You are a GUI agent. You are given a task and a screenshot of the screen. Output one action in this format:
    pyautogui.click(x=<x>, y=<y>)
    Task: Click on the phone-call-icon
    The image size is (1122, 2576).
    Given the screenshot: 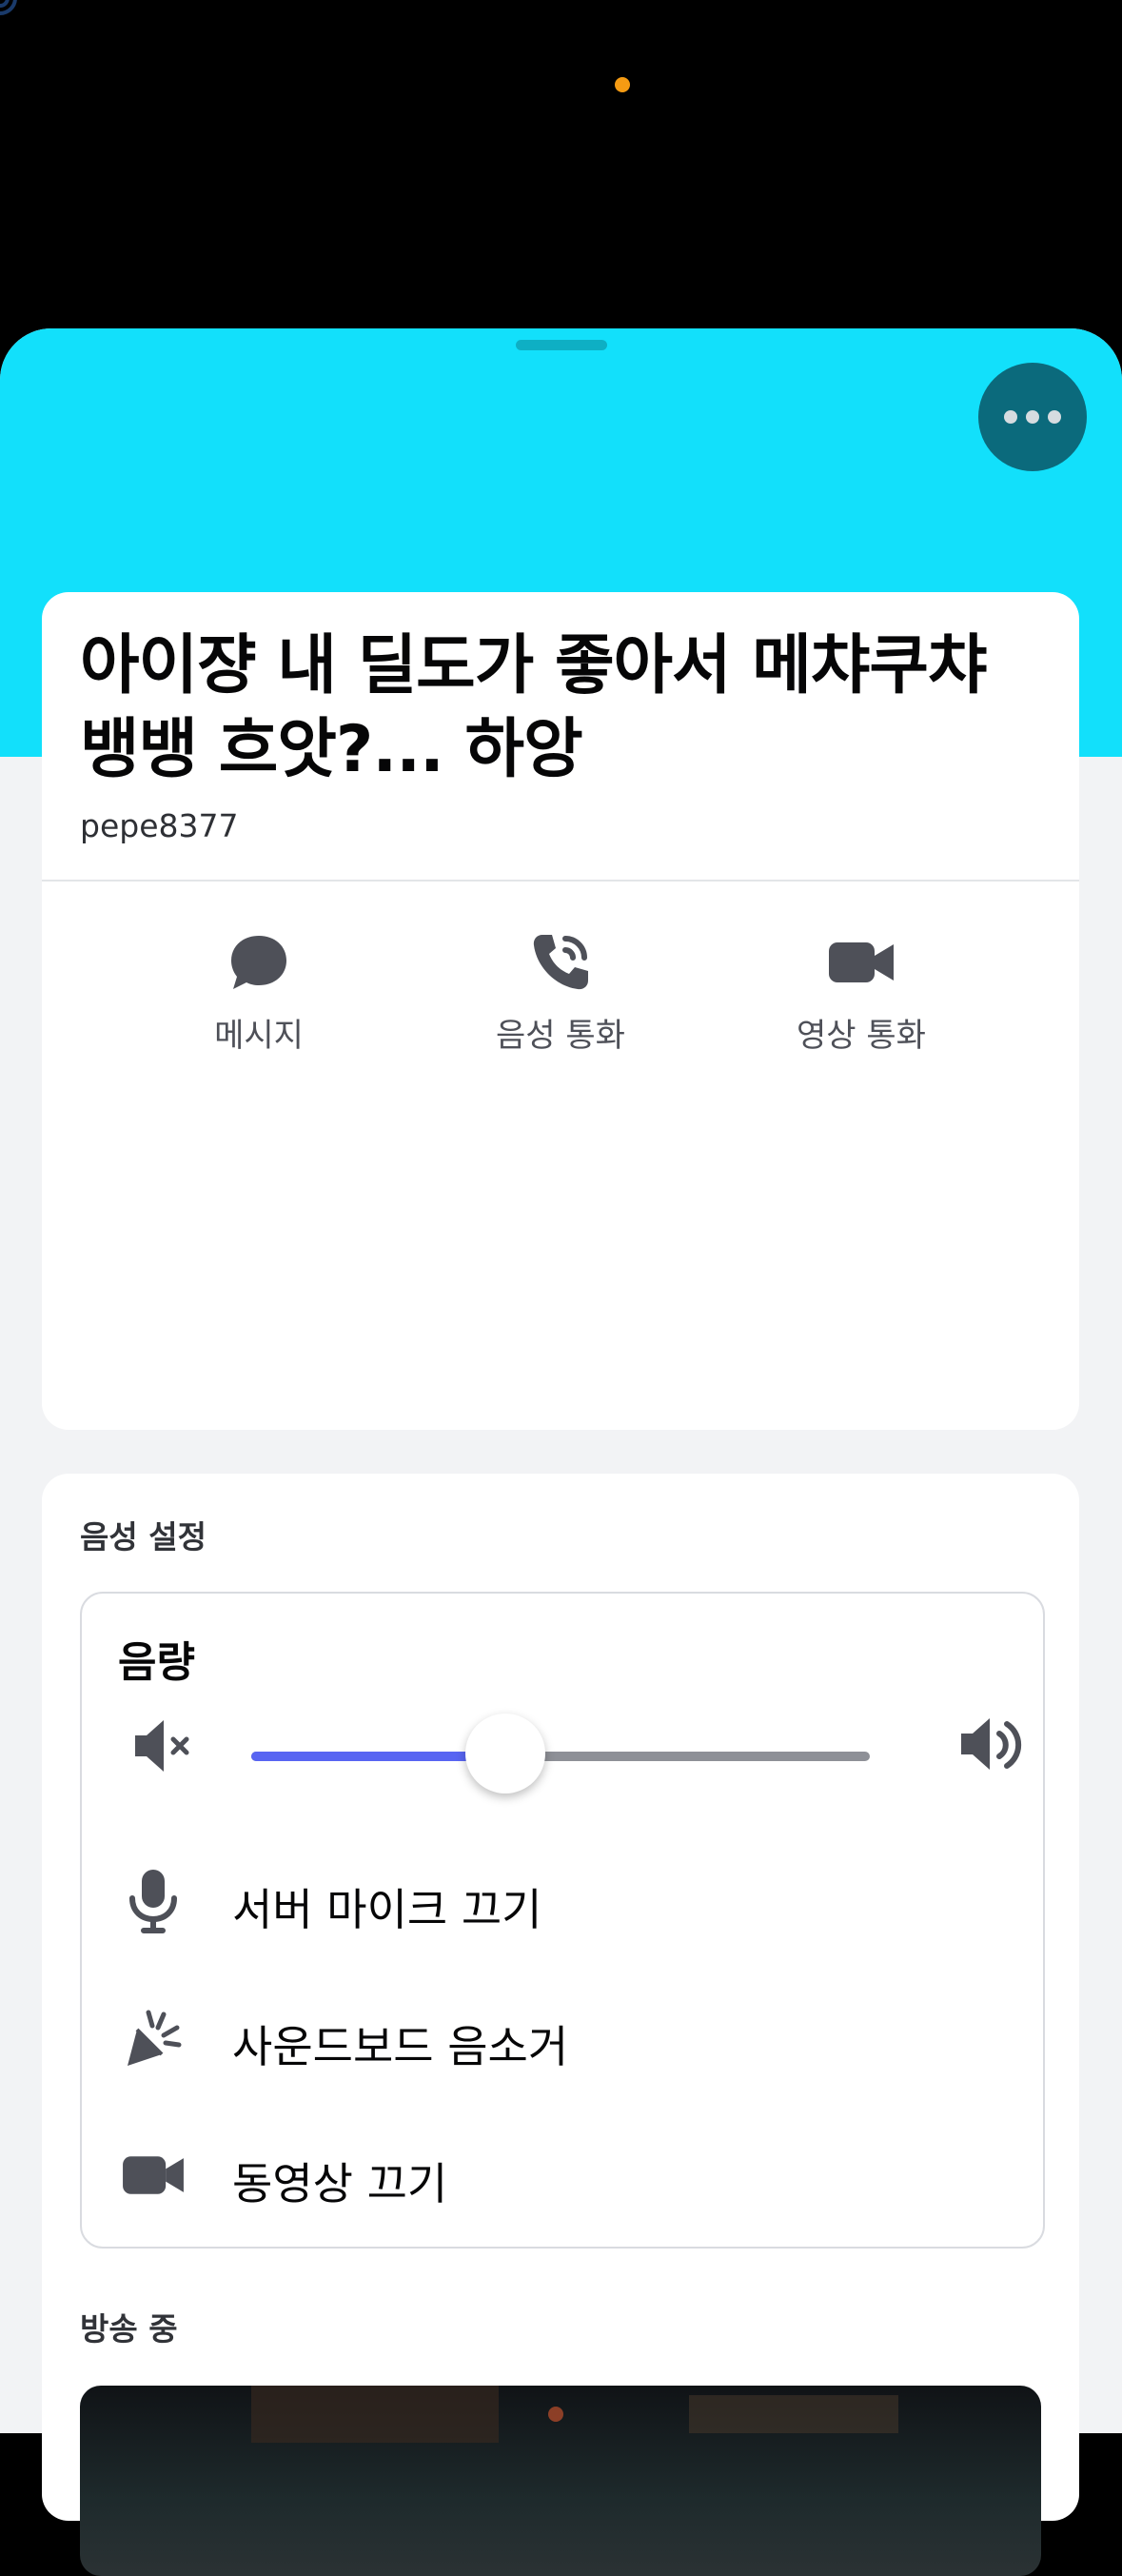 What is the action you would take?
    pyautogui.click(x=560, y=962)
    